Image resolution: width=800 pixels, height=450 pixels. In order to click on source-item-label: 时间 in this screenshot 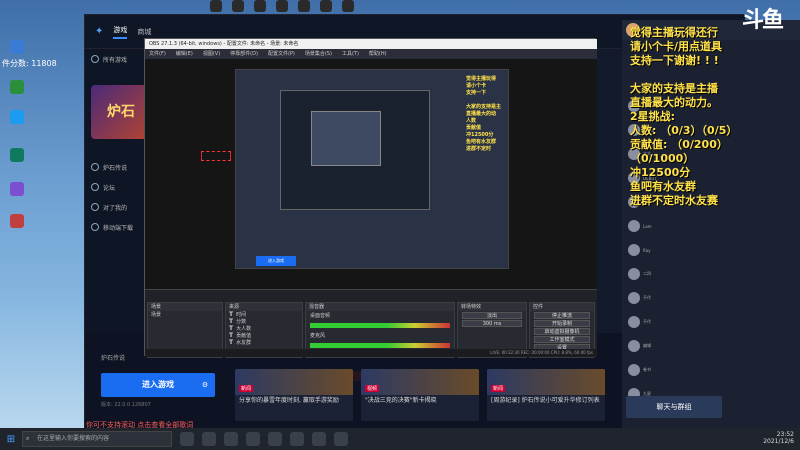, I will do `click(241, 315)`.